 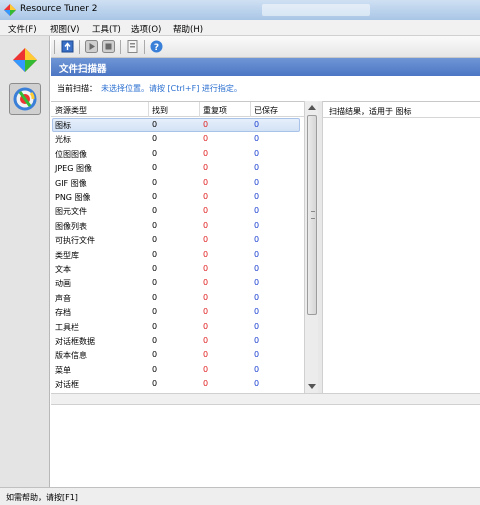 What do you see at coordinates (177, 139) in the screenshot?
I see `table-row: 光标 0 0 0` at bounding box center [177, 139].